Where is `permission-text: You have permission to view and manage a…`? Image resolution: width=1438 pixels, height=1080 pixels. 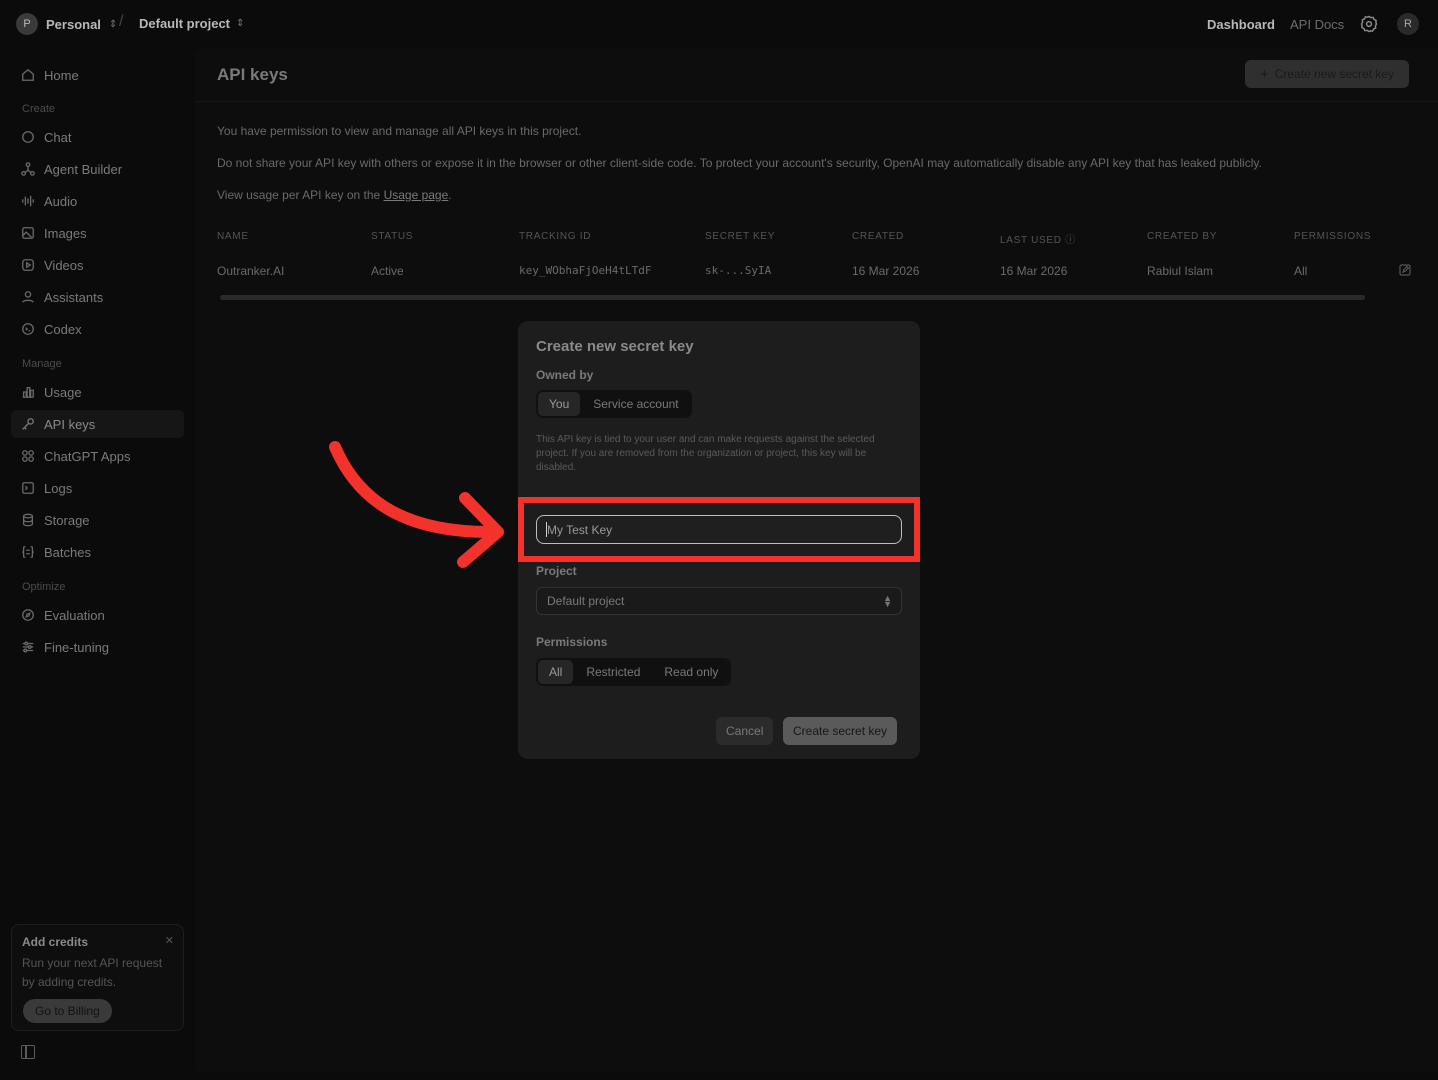
permission-text: You have permission to view and manage a… is located at coordinates (399, 131).